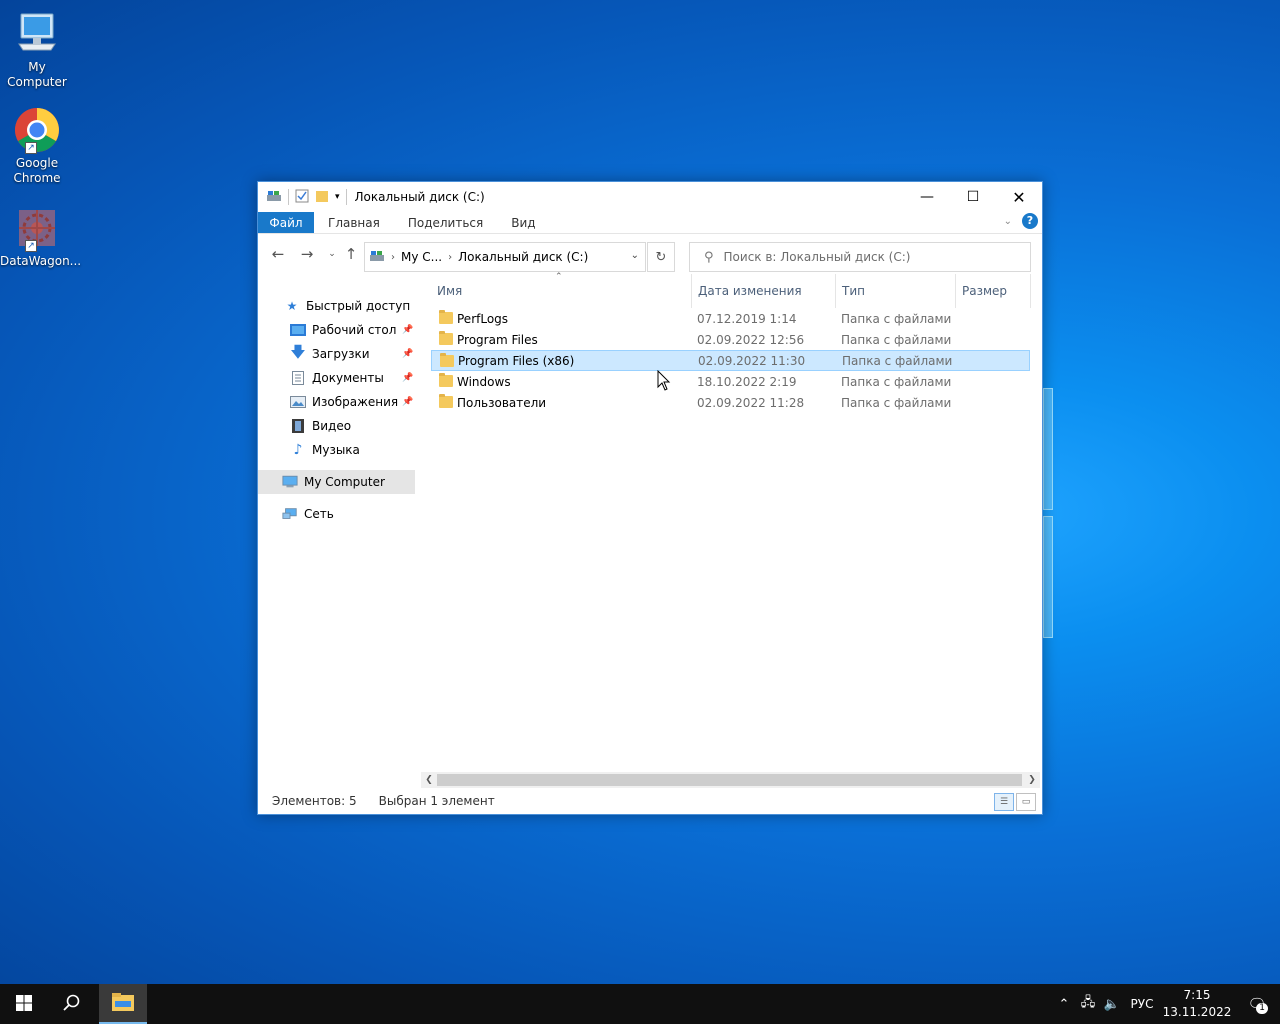 This screenshot has height=1024, width=1280. What do you see at coordinates (37, 228) in the screenshot?
I see `datawagon-icon: ↗` at bounding box center [37, 228].